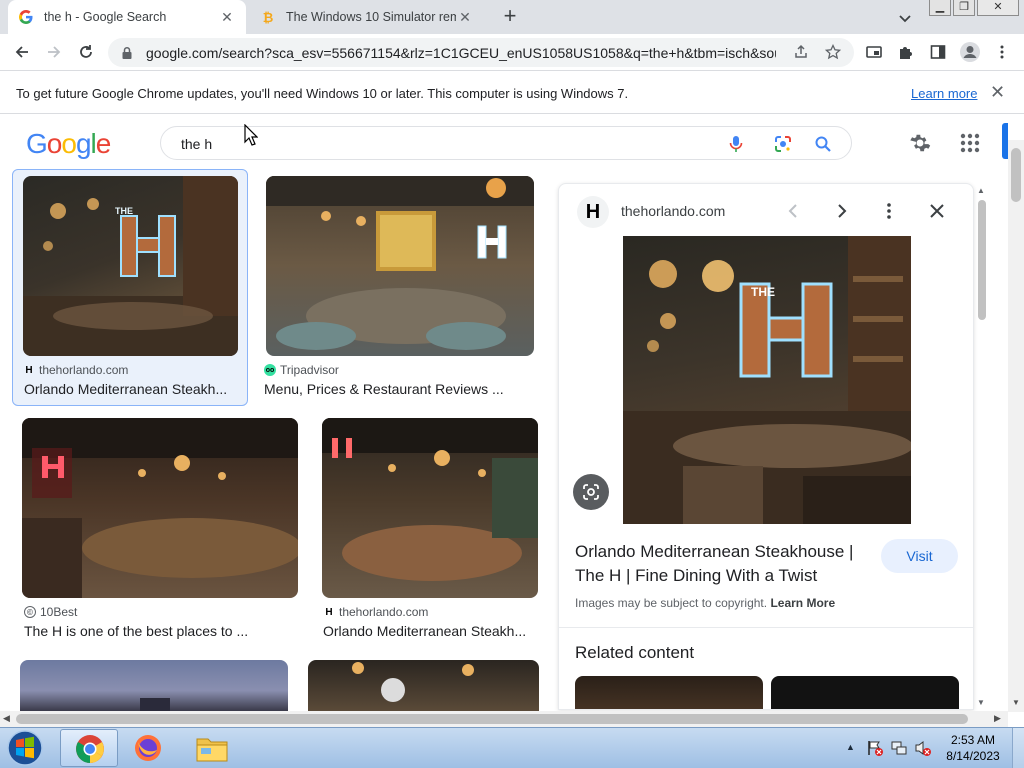 This screenshot has height=768, width=1024. What do you see at coordinates (251, 136) in the screenshot?
I see `mouse-cursor` at bounding box center [251, 136].